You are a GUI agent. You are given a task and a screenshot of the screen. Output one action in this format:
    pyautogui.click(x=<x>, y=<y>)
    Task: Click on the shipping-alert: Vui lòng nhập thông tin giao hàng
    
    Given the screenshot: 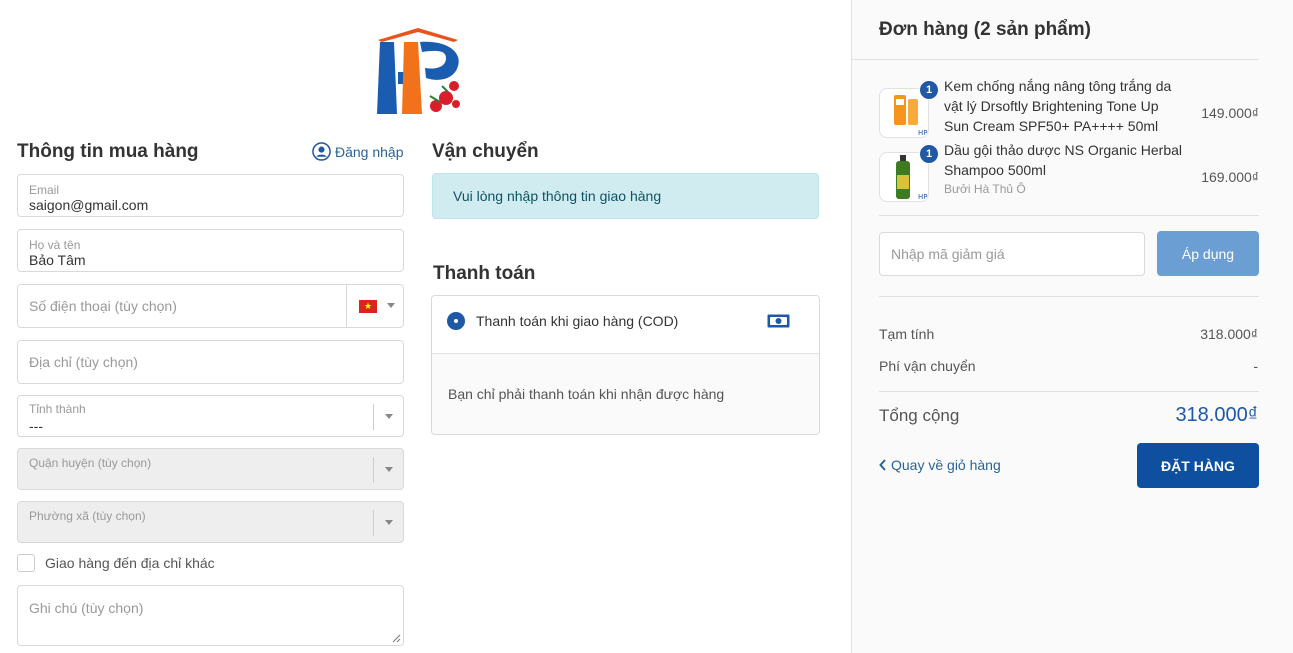 What is the action you would take?
    pyautogui.click(x=625, y=196)
    